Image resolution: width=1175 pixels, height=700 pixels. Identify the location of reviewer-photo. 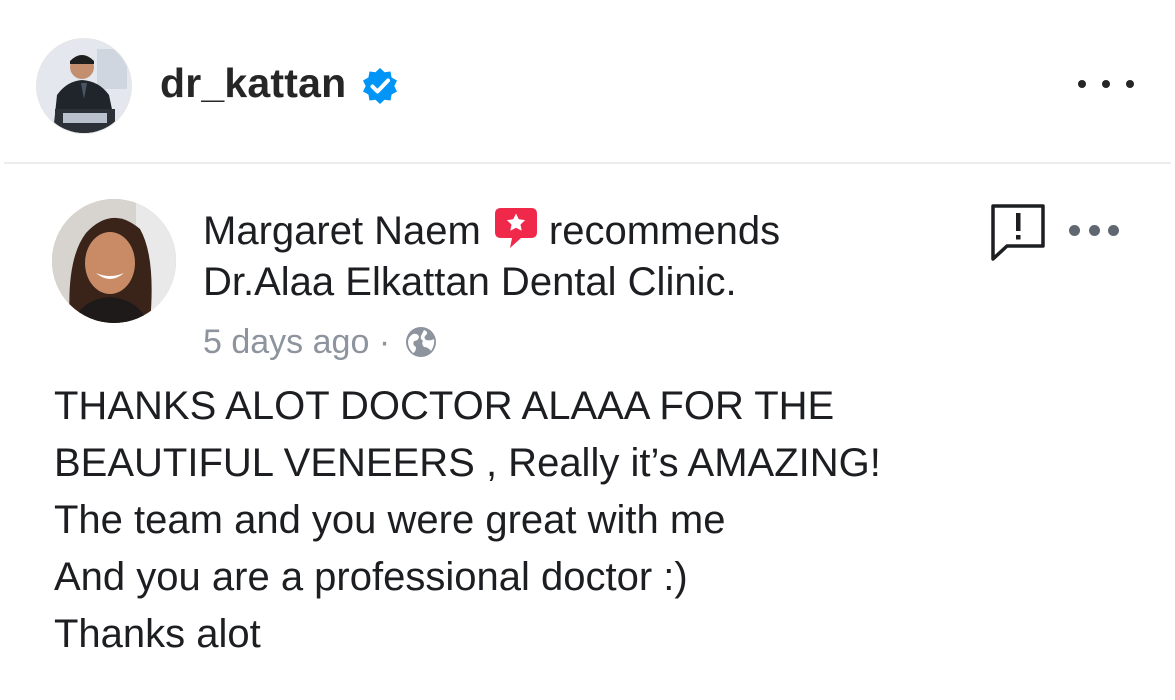
(114, 261).